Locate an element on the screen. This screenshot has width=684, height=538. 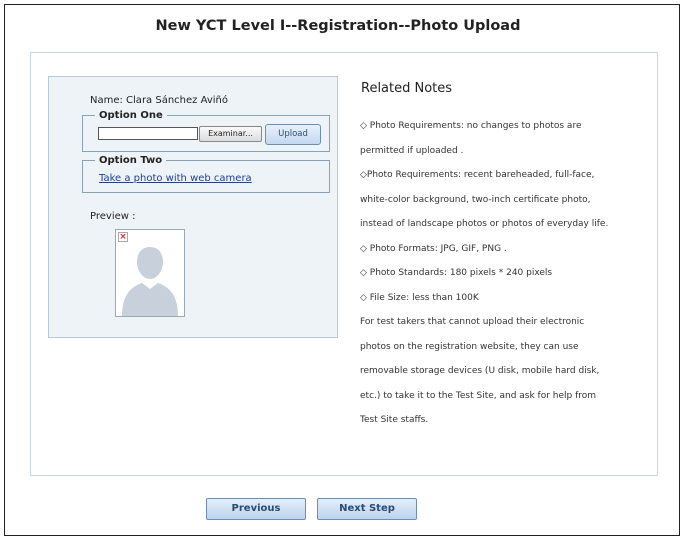
upload-button: Upload is located at coordinates (293, 134).